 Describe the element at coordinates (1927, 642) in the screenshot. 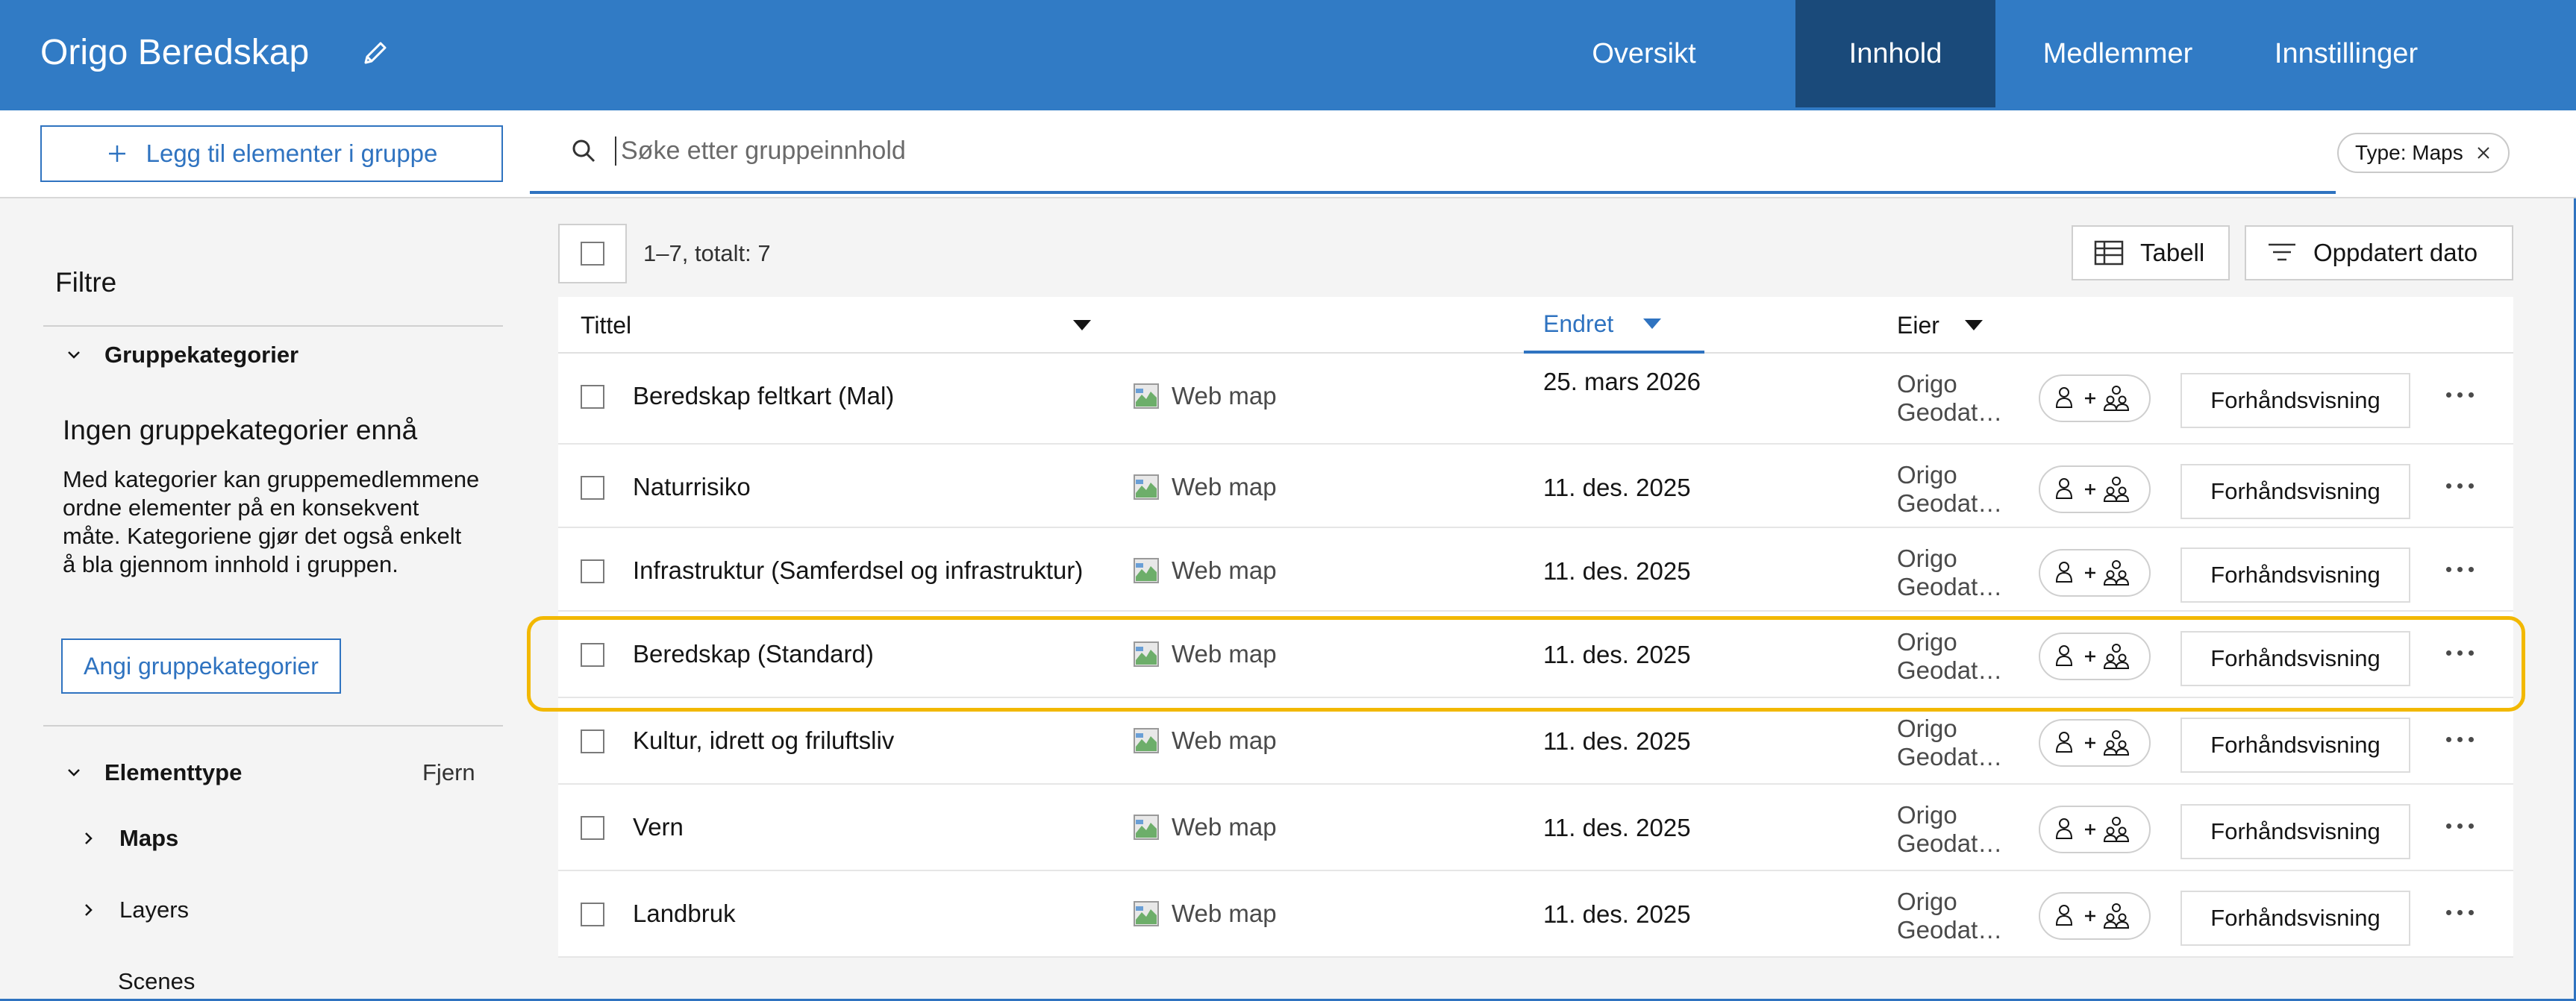

I see `owner-line: Origo` at that location.